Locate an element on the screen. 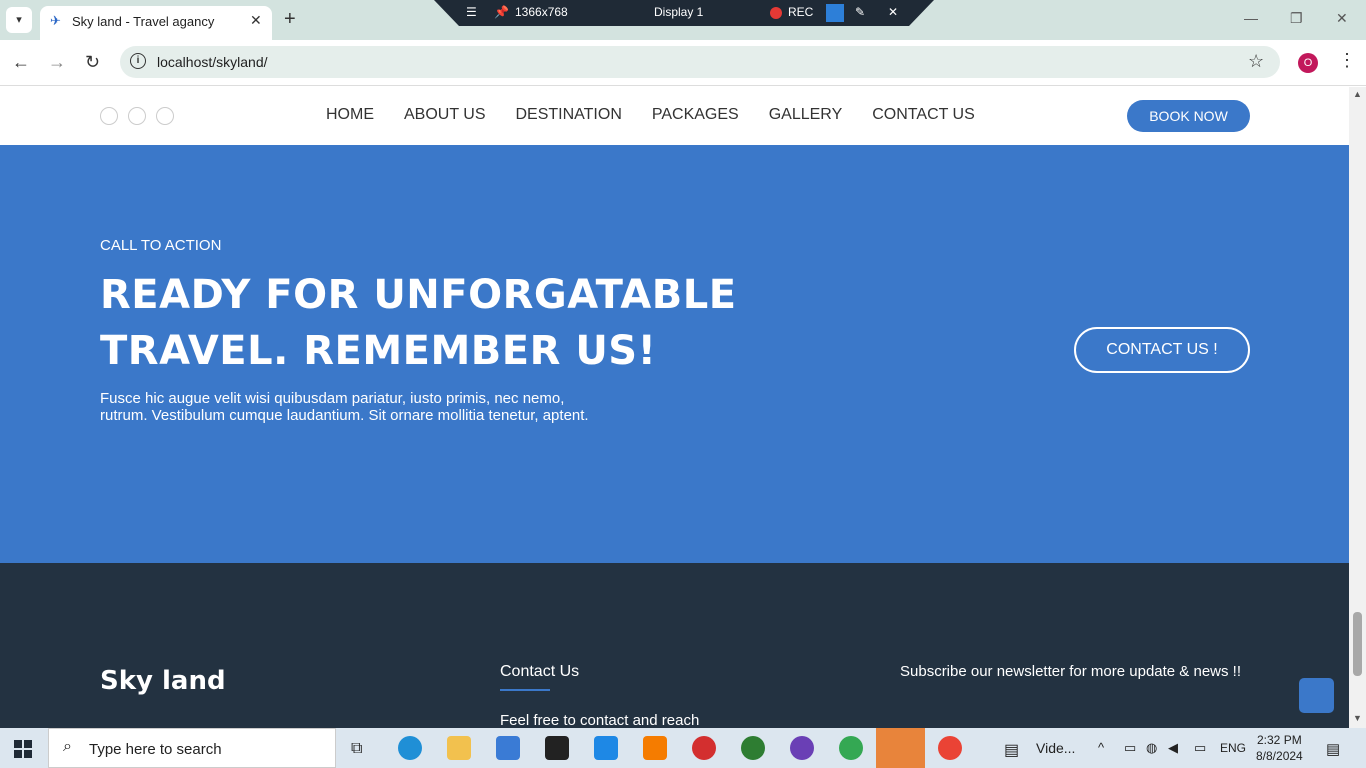 The image size is (1366, 768). language-indicator: ENG is located at coordinates (1233, 748).